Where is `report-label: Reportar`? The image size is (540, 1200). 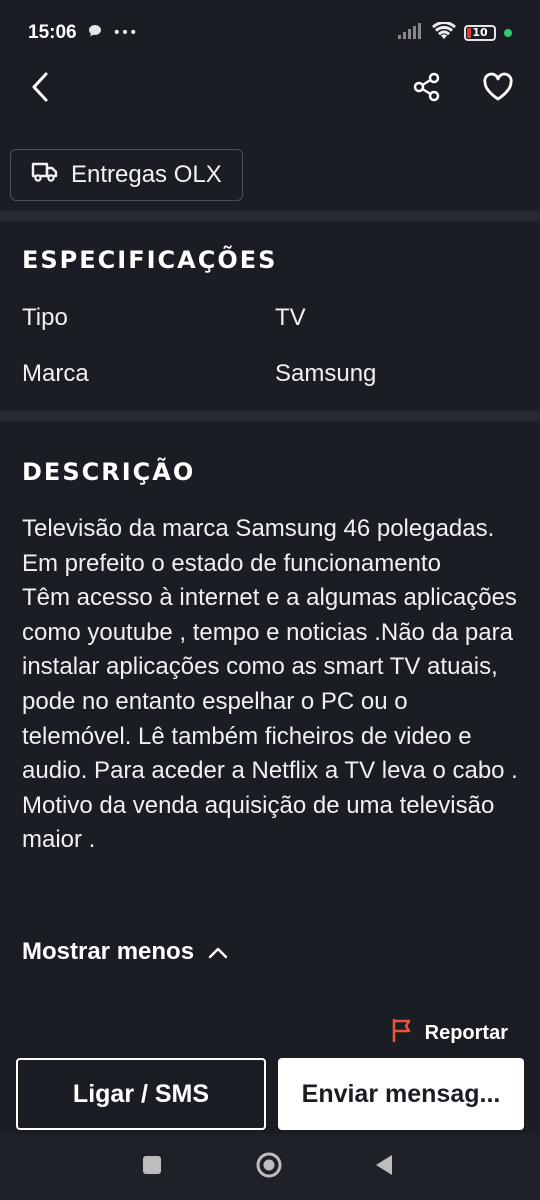
report-label: Reportar is located at coordinates (466, 1032).